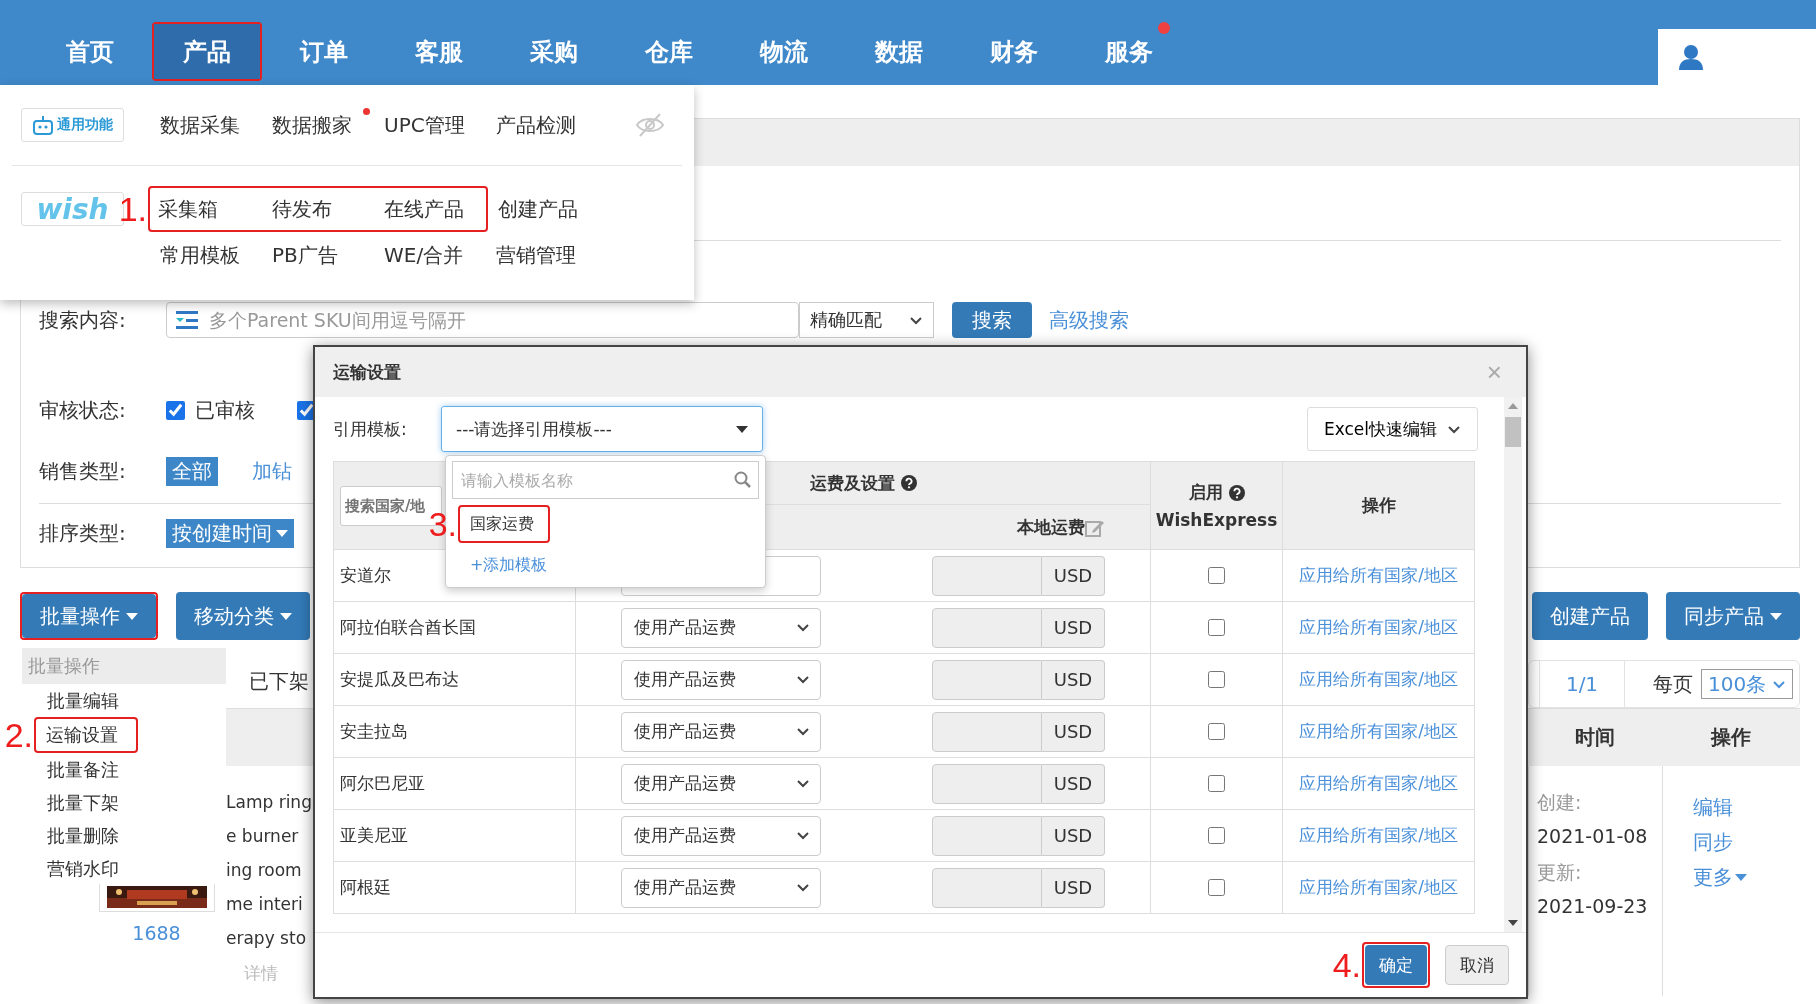 The width and height of the screenshot is (1816, 1004). Describe the element at coordinates (509, 565) in the screenshot. I see `add-template-link: +添加模板` at that location.